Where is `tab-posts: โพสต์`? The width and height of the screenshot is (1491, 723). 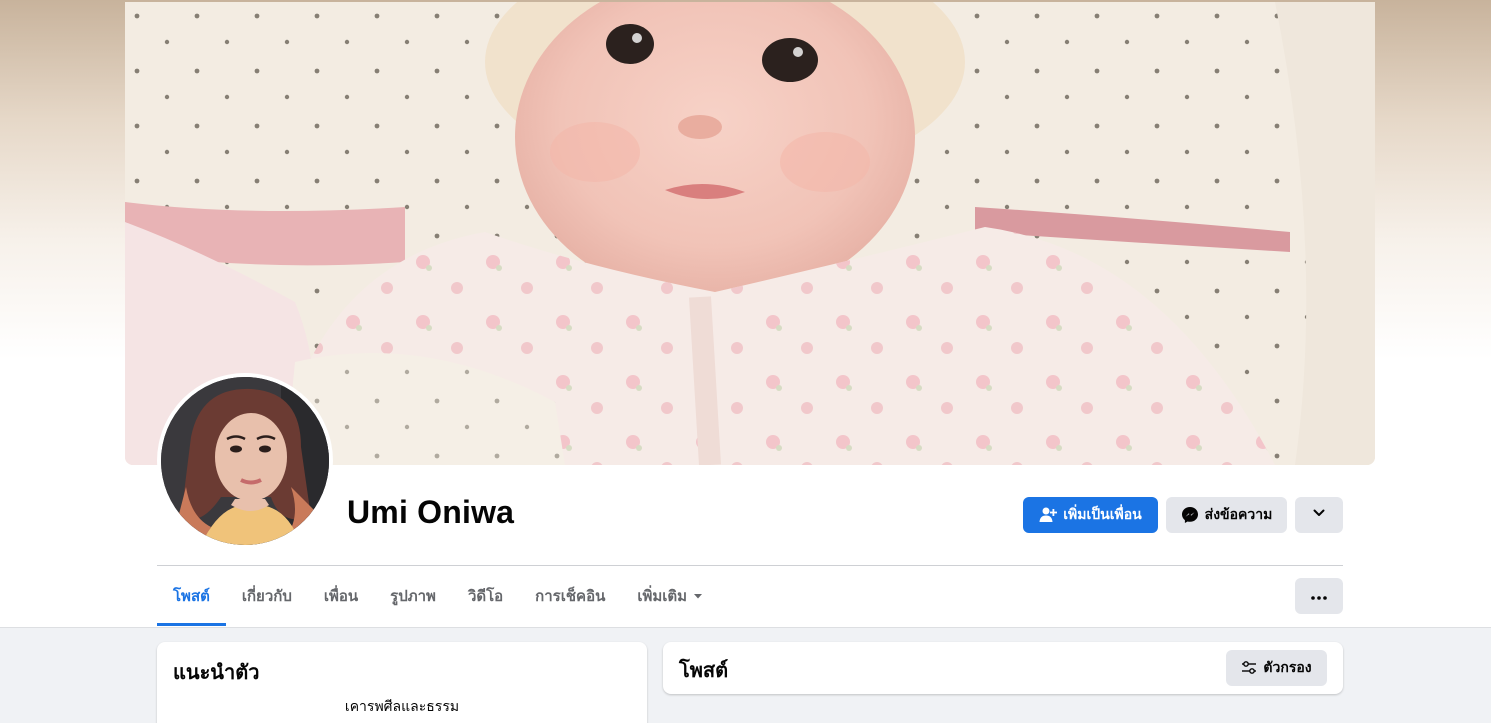
tab-posts: โพสต์ is located at coordinates (191, 596).